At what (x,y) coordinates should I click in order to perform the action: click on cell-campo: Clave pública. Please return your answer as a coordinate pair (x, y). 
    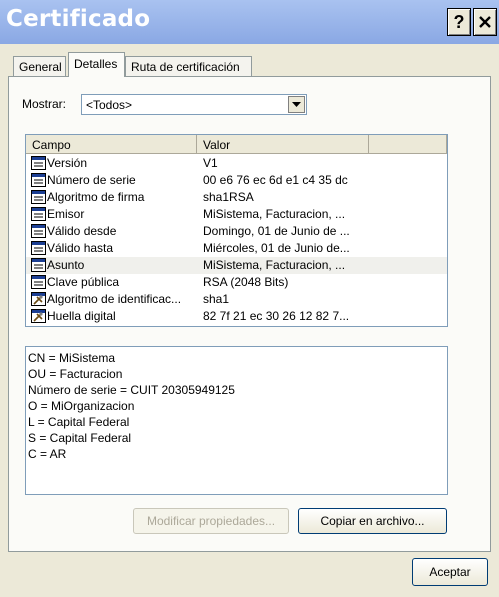
    Looking at the image, I should click on (83, 282).